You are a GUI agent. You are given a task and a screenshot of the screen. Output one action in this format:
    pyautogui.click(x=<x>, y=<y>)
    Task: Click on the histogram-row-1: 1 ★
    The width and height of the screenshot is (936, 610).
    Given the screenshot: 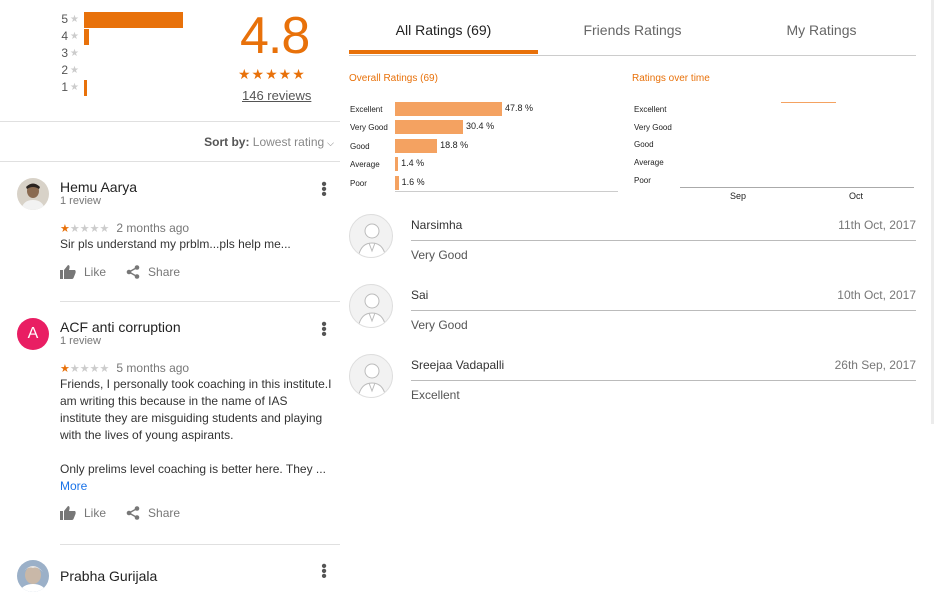 What is the action you would take?
    pyautogui.click(x=74, y=88)
    